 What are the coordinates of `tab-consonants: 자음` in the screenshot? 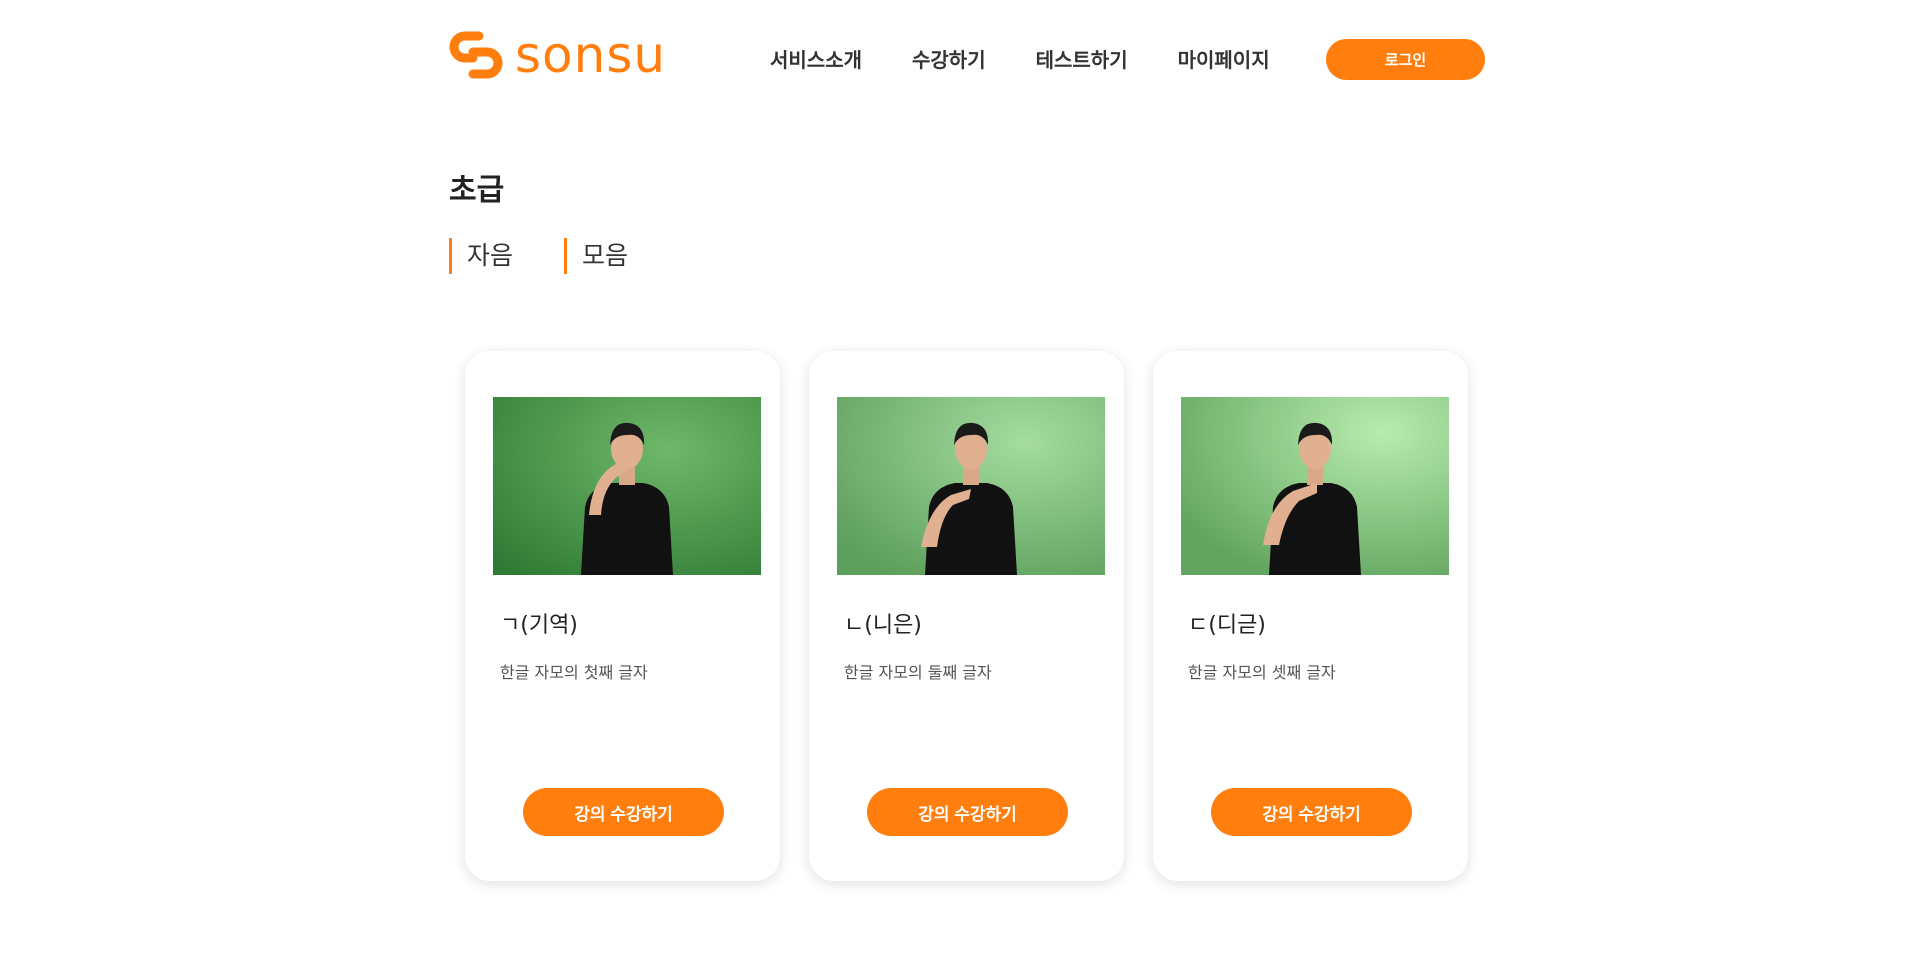 It's located at (506, 256).